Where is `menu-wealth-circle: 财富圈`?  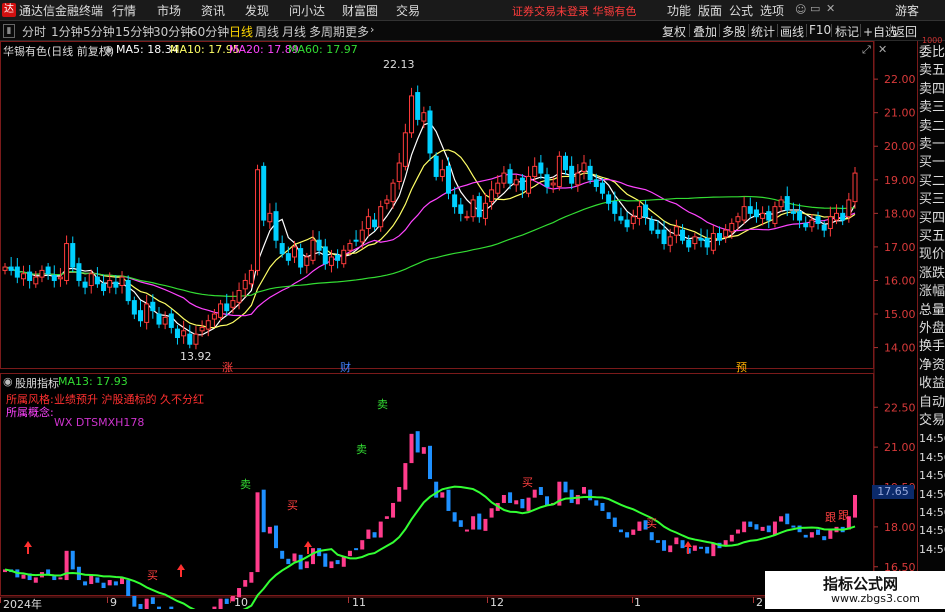 menu-wealth-circle: 财富圈 is located at coordinates (360, 10).